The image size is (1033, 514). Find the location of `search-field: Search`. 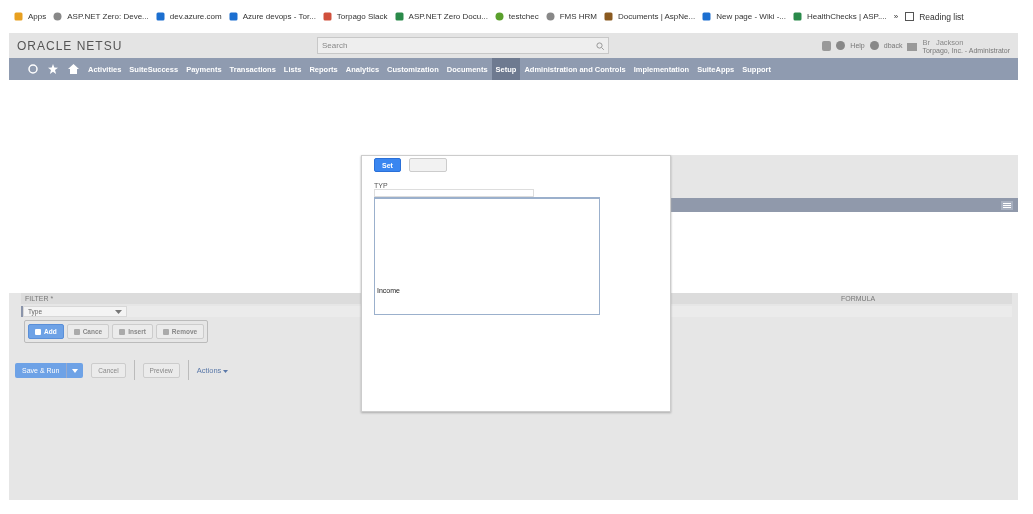

search-field: Search is located at coordinates (463, 45).